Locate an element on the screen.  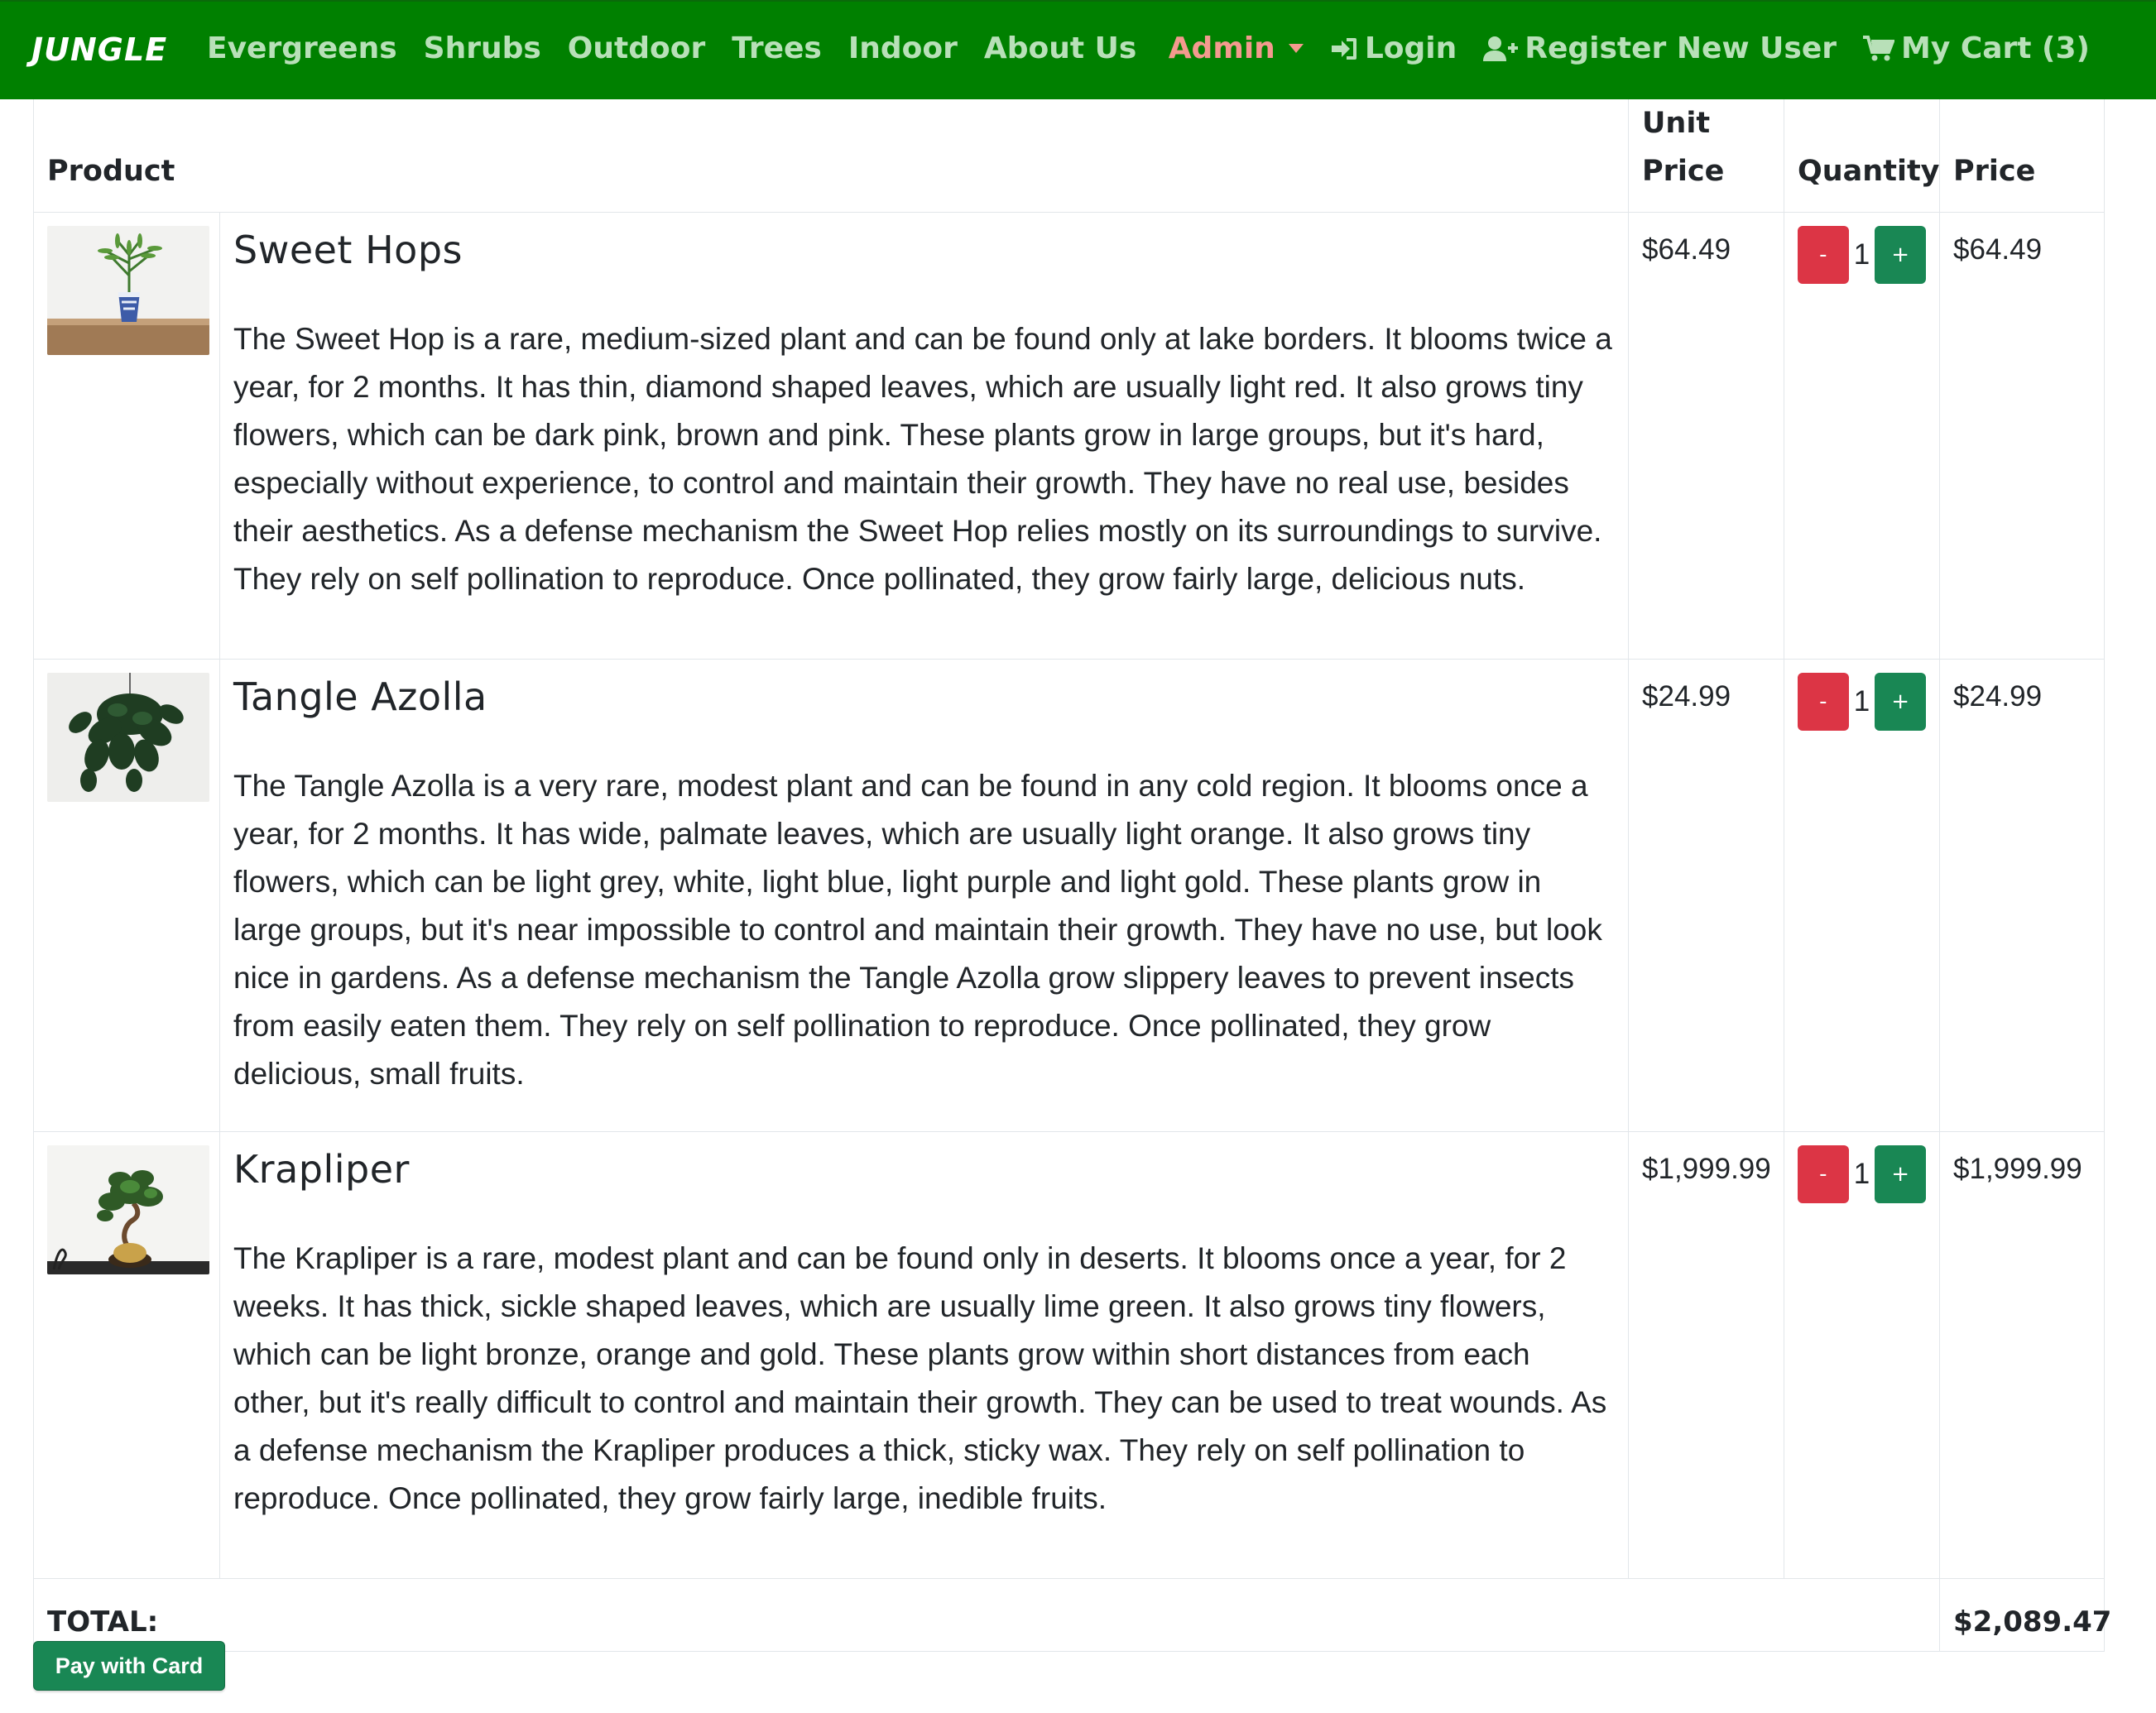
login-label: Login is located at coordinates (1410, 48).